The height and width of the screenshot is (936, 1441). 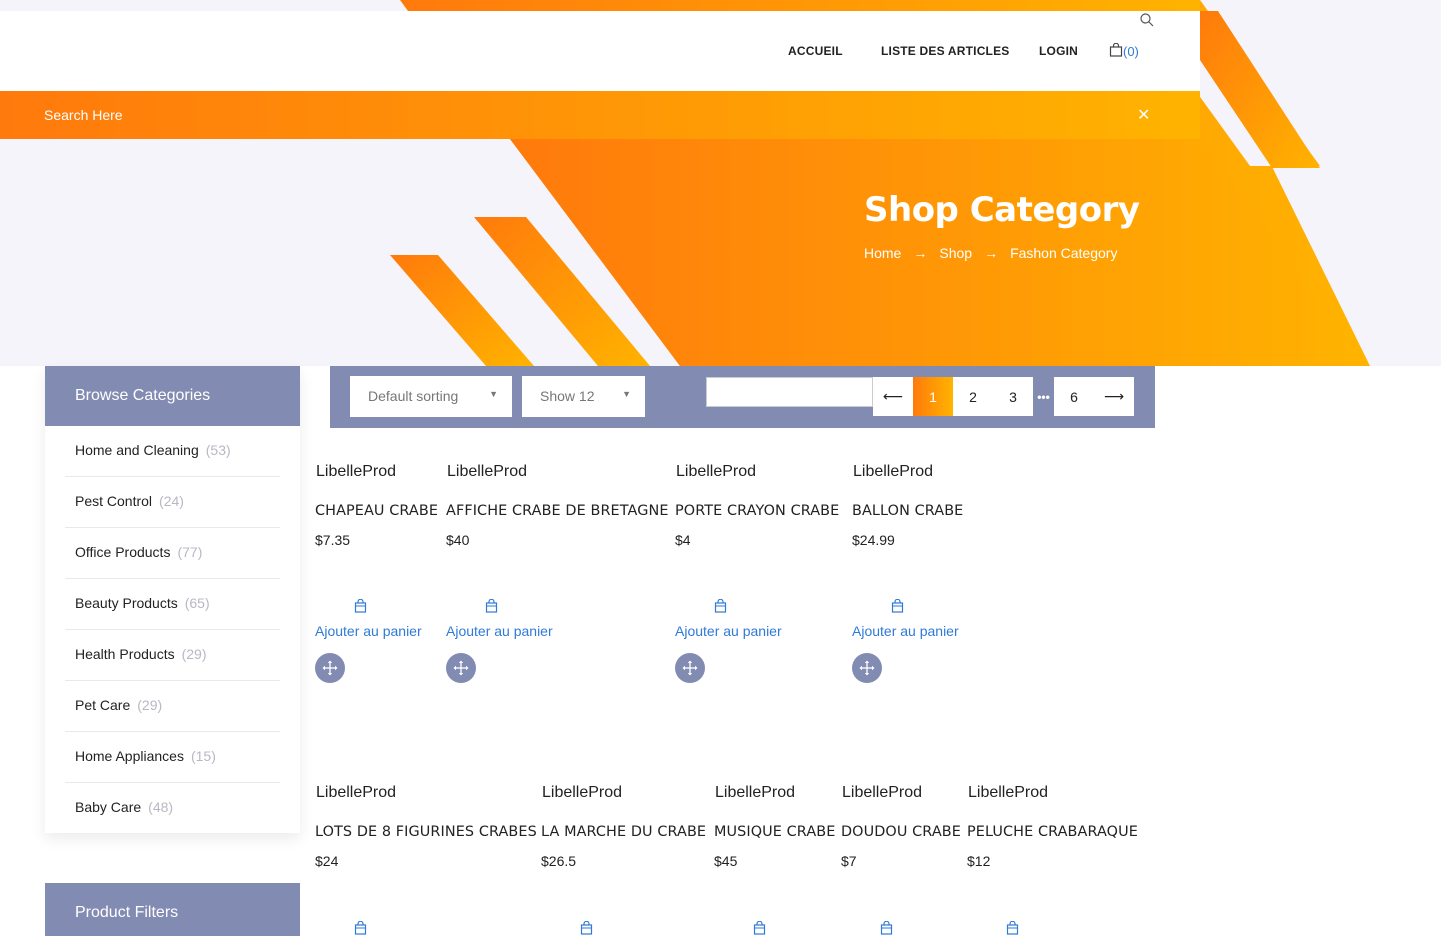 I want to click on prev-page-button: ⟵, so click(x=893, y=396).